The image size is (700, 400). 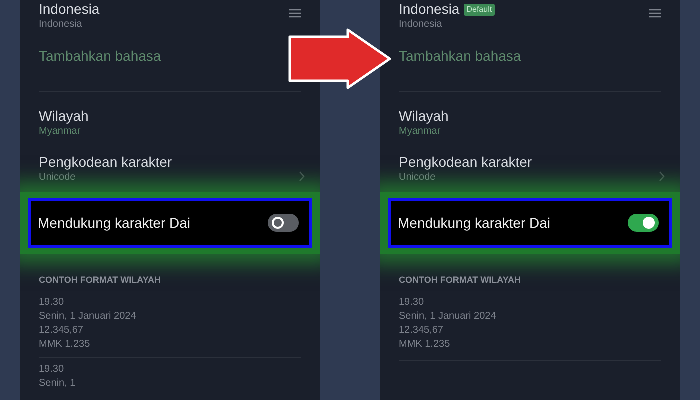 What do you see at coordinates (340, 59) in the screenshot?
I see `arrow-icon` at bounding box center [340, 59].